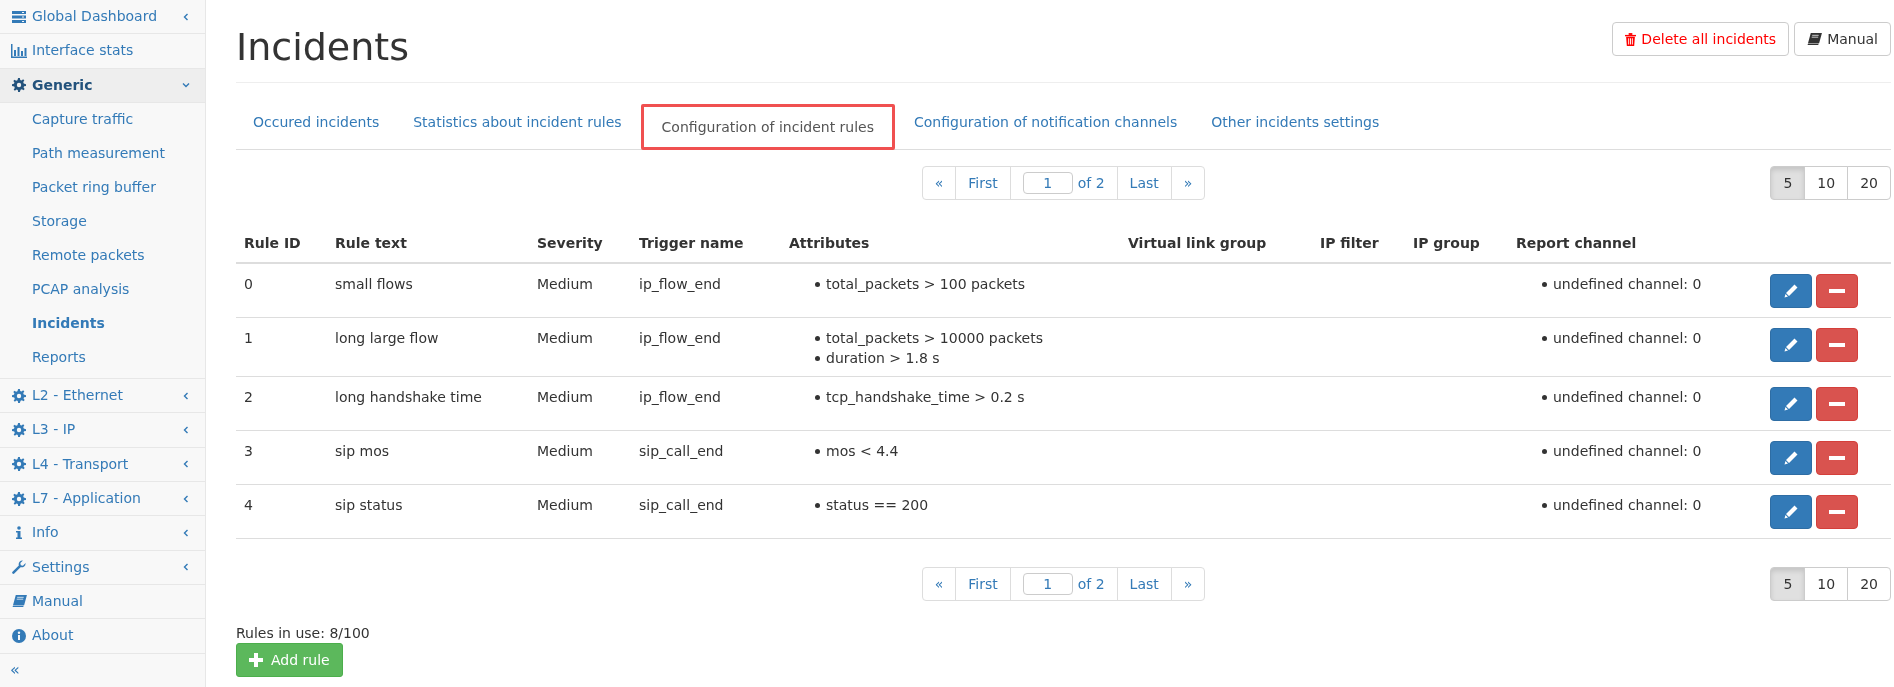 This screenshot has width=1894, height=687. What do you see at coordinates (681, 505) in the screenshot?
I see `table-cell: sip_call_end` at bounding box center [681, 505].